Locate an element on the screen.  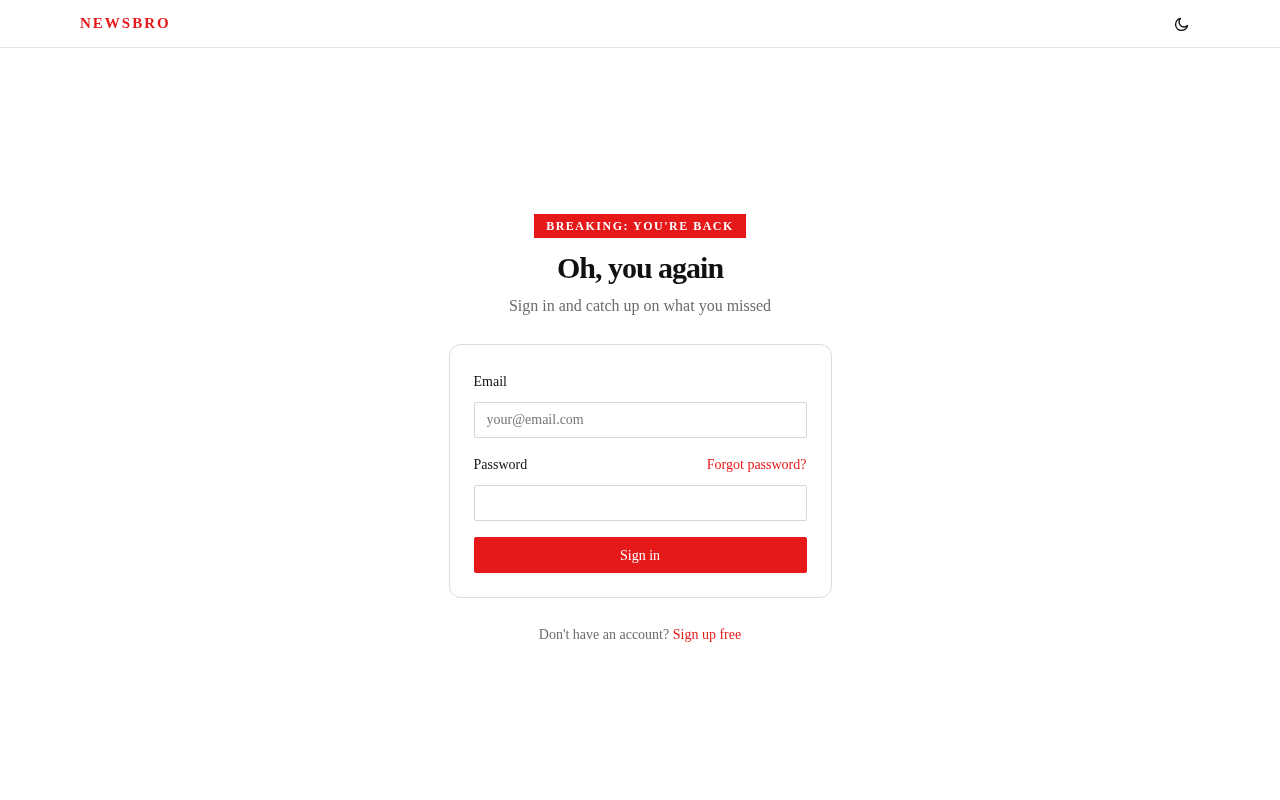
brand-logo: NEWSBRO is located at coordinates (125, 23).